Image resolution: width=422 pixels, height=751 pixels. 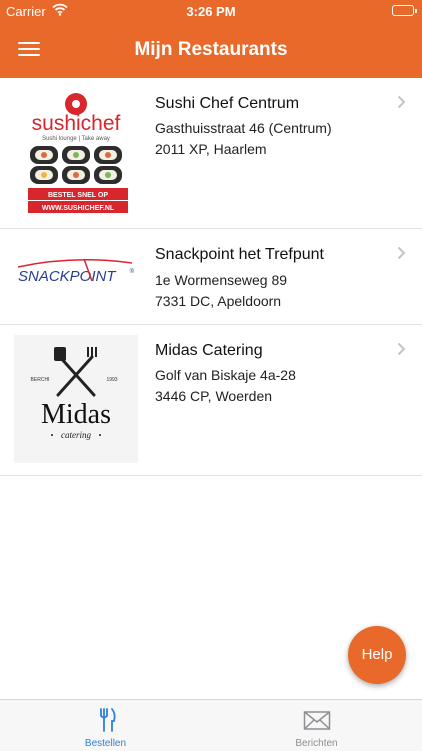 I want to click on midas-left-mark: BERCHI, so click(x=40, y=380).